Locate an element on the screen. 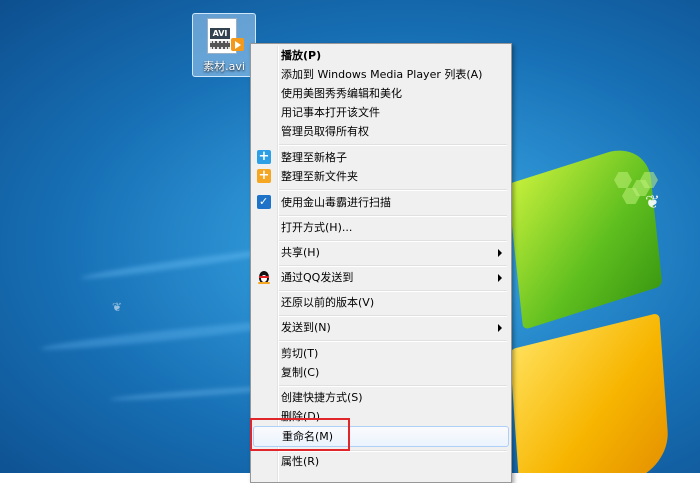 This screenshot has height=483, width=700. menu-item-organize-to-new-grid: 整理至新格子 is located at coordinates (381, 157).